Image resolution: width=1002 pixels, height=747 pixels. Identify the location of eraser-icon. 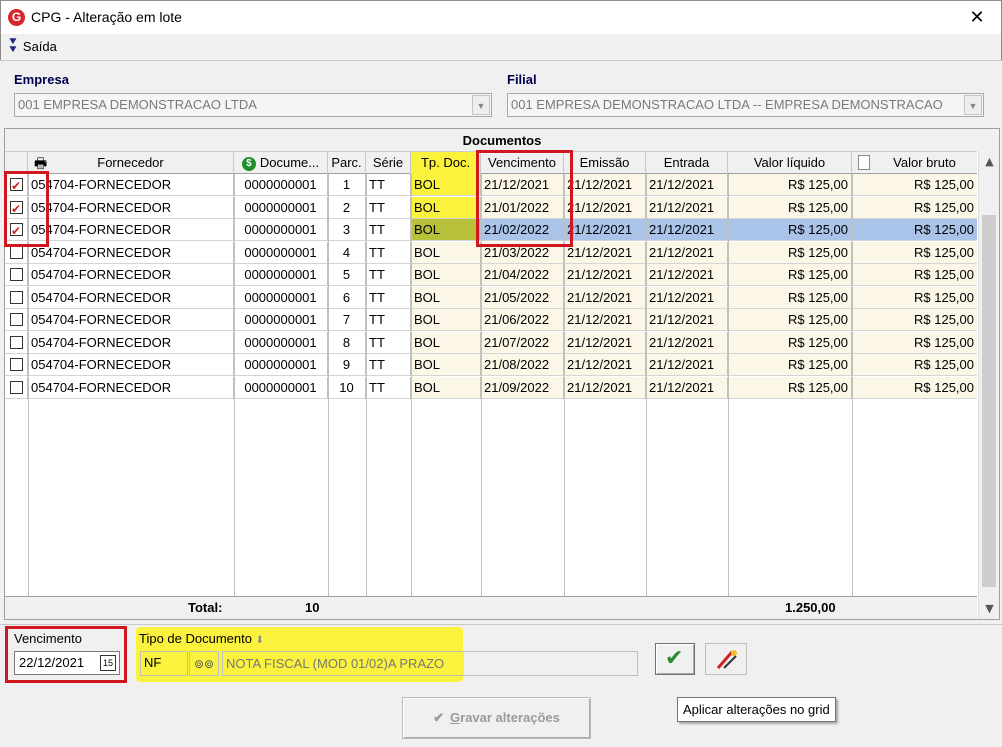
(726, 659).